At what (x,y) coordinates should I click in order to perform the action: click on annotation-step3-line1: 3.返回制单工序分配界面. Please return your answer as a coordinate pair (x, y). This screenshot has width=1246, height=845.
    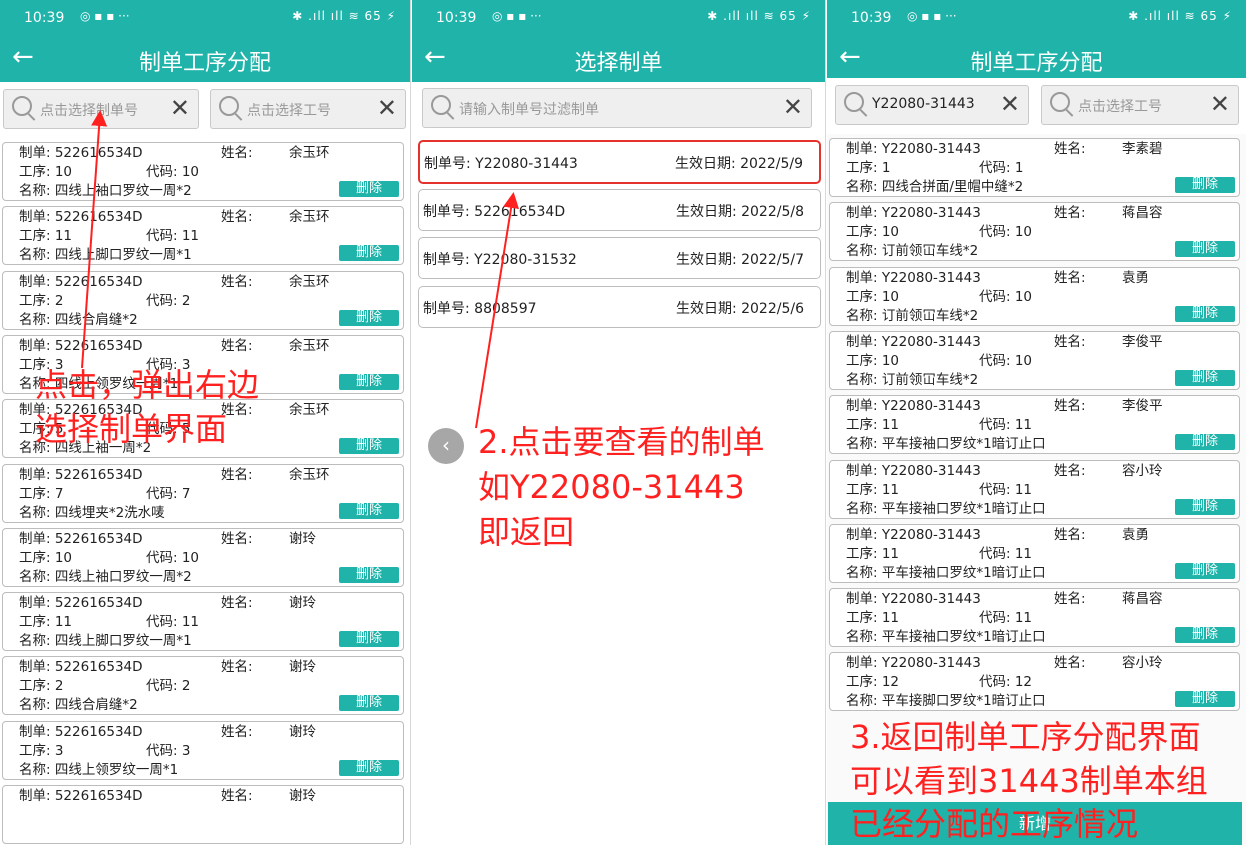
    Looking at the image, I should click on (1025, 737).